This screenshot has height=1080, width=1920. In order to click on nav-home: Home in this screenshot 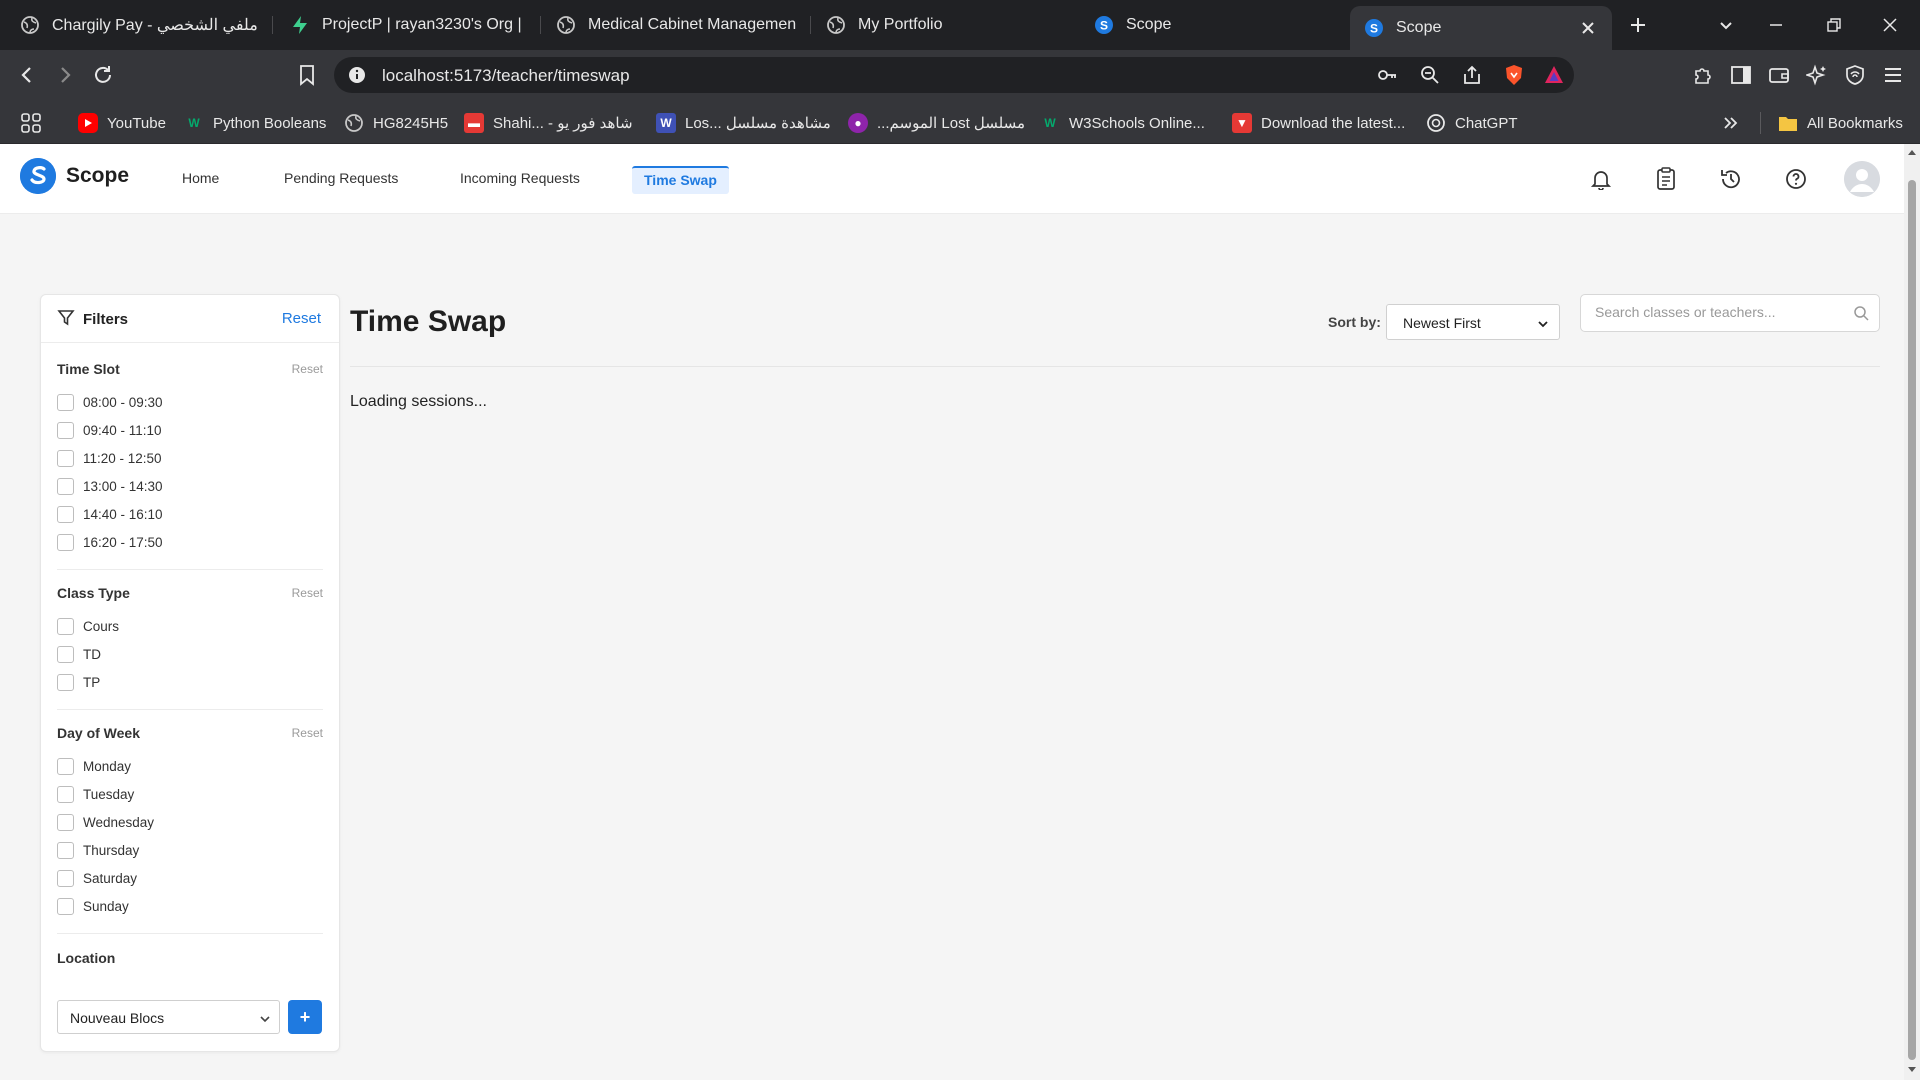, I will do `click(200, 178)`.